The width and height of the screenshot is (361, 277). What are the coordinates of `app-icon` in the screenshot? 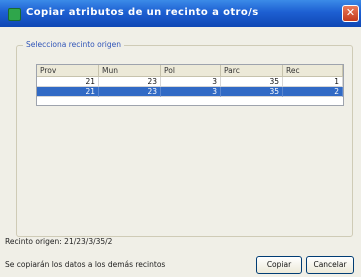 It's located at (14, 14).